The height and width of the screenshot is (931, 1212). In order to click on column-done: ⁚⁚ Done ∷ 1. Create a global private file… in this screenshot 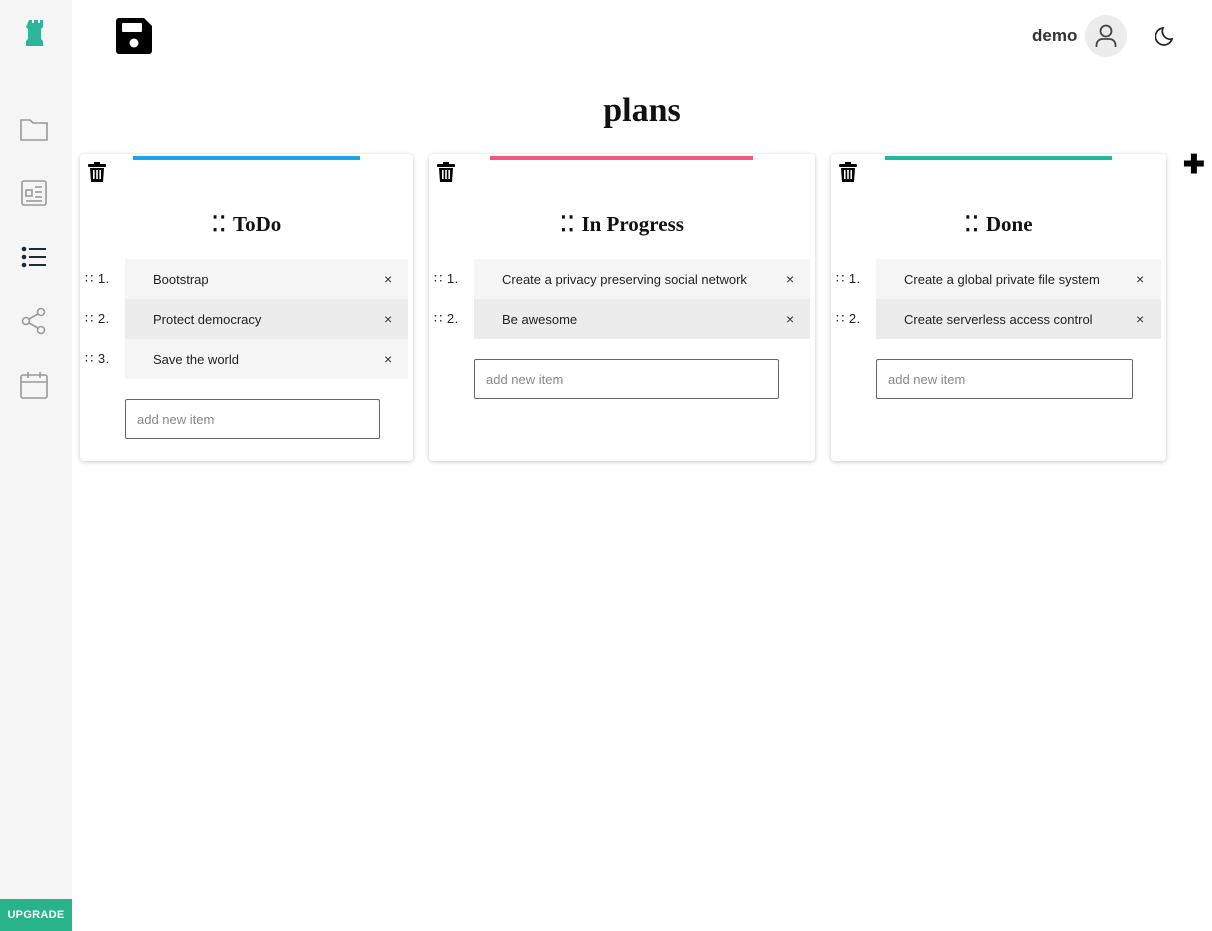, I will do `click(998, 307)`.